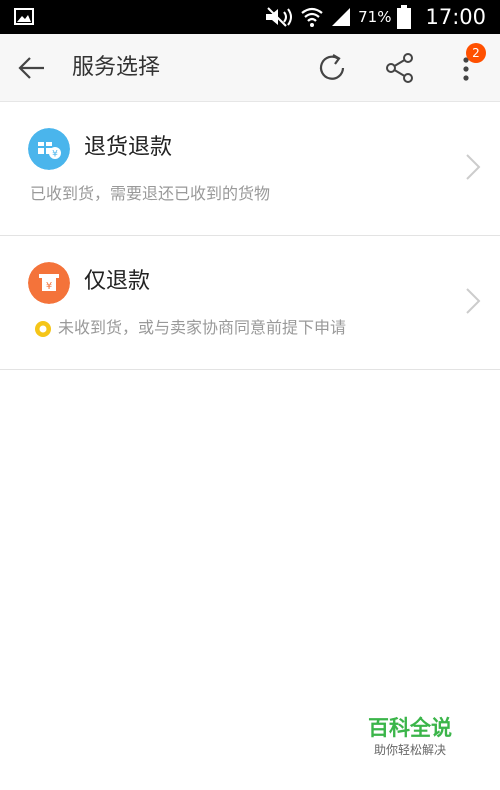 The height and width of the screenshot is (790, 500). I want to click on battery-percent: 71%, so click(375, 17).